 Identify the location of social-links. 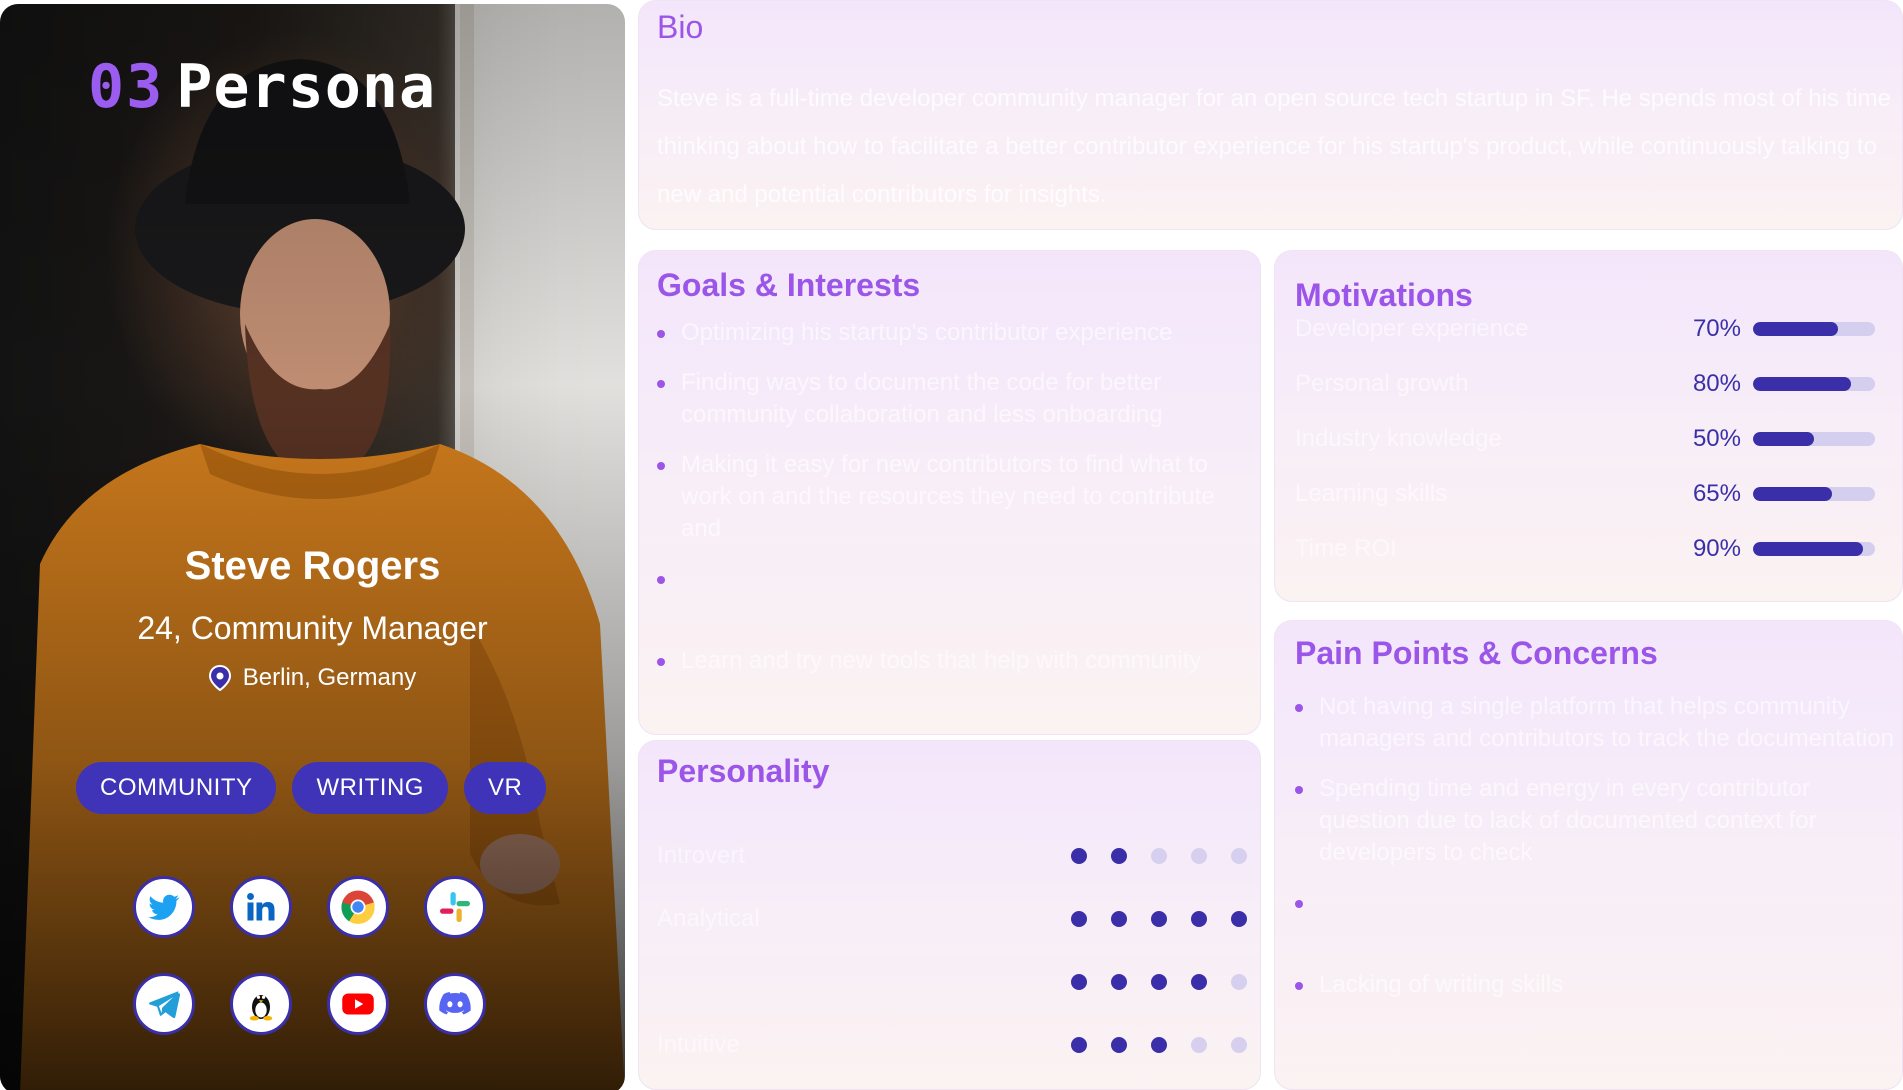
(309, 955).